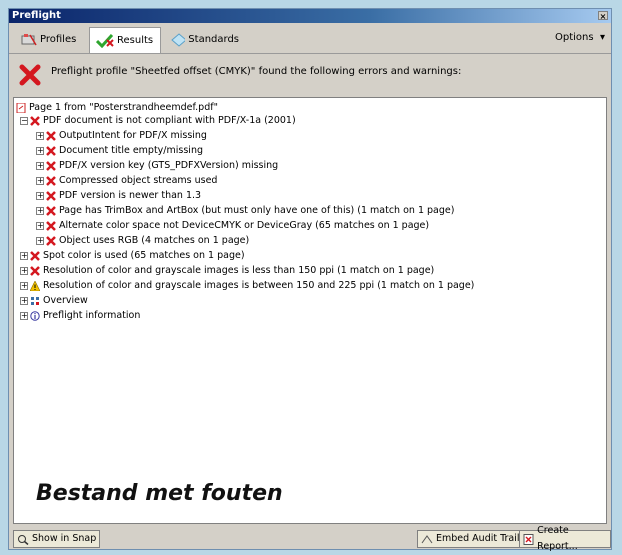  What do you see at coordinates (138, 180) in the screenshot?
I see `tree-item-label: Compressed object streams used` at bounding box center [138, 180].